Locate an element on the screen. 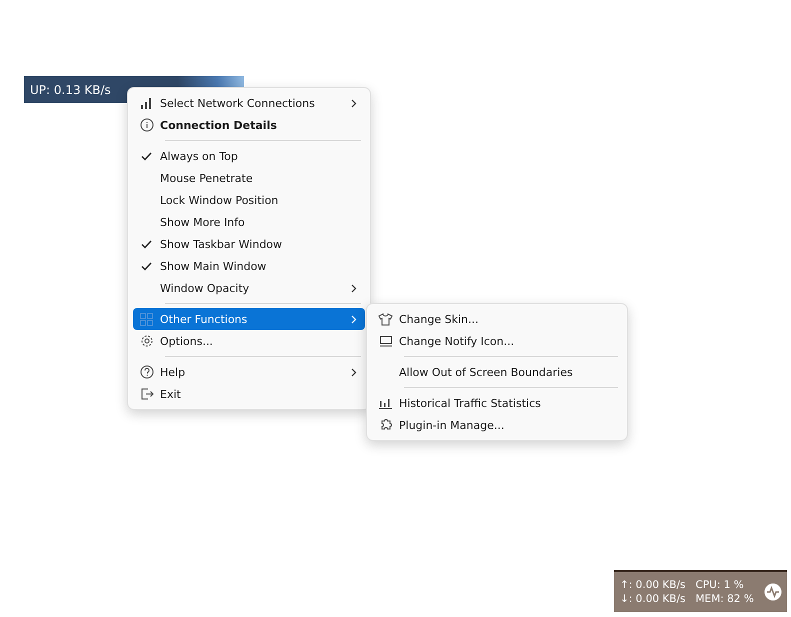 The height and width of the screenshot is (617, 791). menu-item: Select Network Connections is located at coordinates (249, 103).